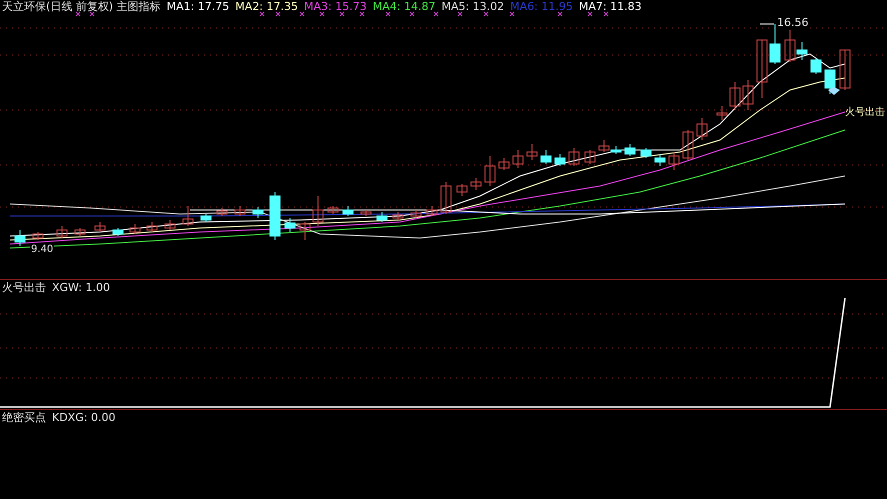 This screenshot has height=499, width=887. What do you see at coordinates (404, 7) in the screenshot?
I see `moving-average-reading: MA4: 14.87` at bounding box center [404, 7].